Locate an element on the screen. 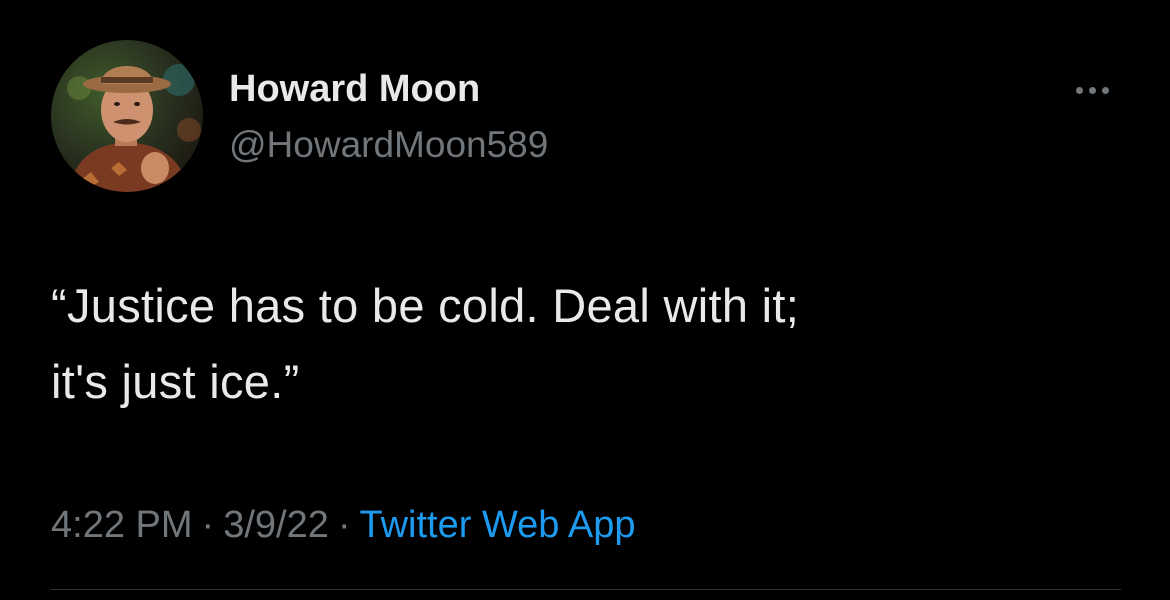  author-display-name: Howard Moon is located at coordinates (354, 89).